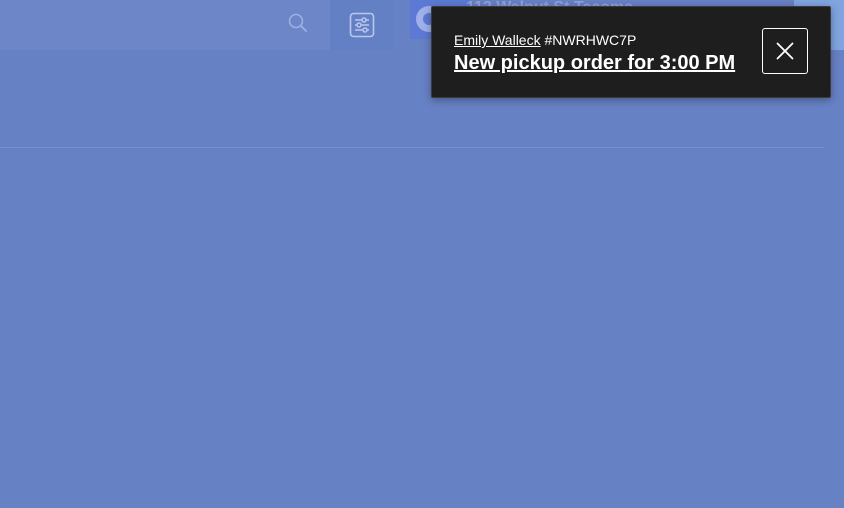 The height and width of the screenshot is (508, 844). What do you see at coordinates (165, 25) in the screenshot?
I see `top-bar-left-area` at bounding box center [165, 25].